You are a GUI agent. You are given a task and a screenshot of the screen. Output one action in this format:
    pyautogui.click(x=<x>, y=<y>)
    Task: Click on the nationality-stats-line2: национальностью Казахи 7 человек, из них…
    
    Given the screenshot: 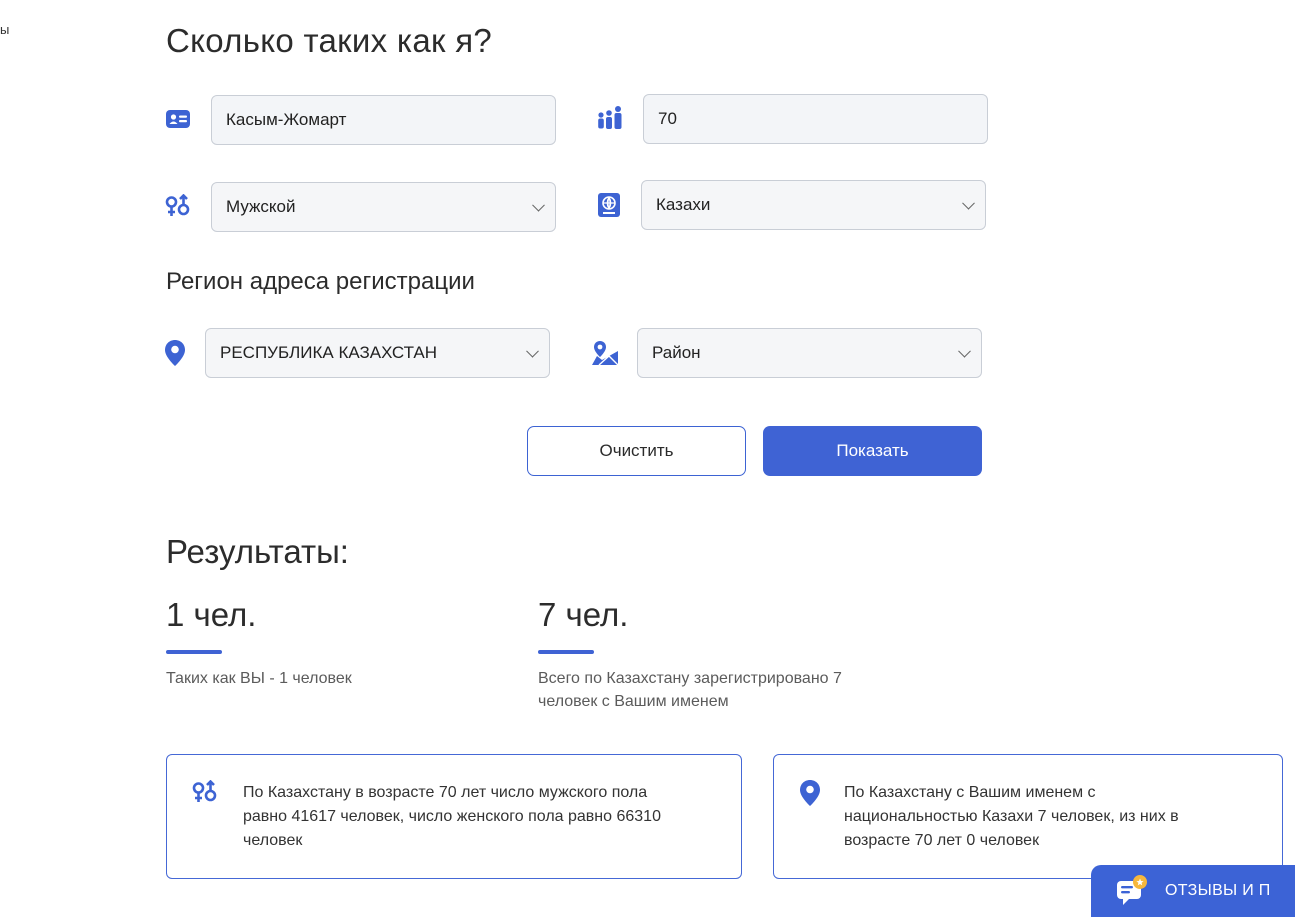 What is the action you would take?
    pyautogui.click(x=1011, y=816)
    